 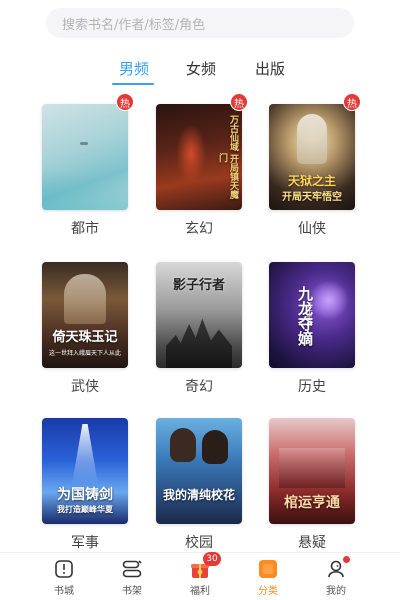 What do you see at coordinates (85, 509) in the screenshot?
I see `cover-subtitle: 我打造巅峰华夏` at bounding box center [85, 509].